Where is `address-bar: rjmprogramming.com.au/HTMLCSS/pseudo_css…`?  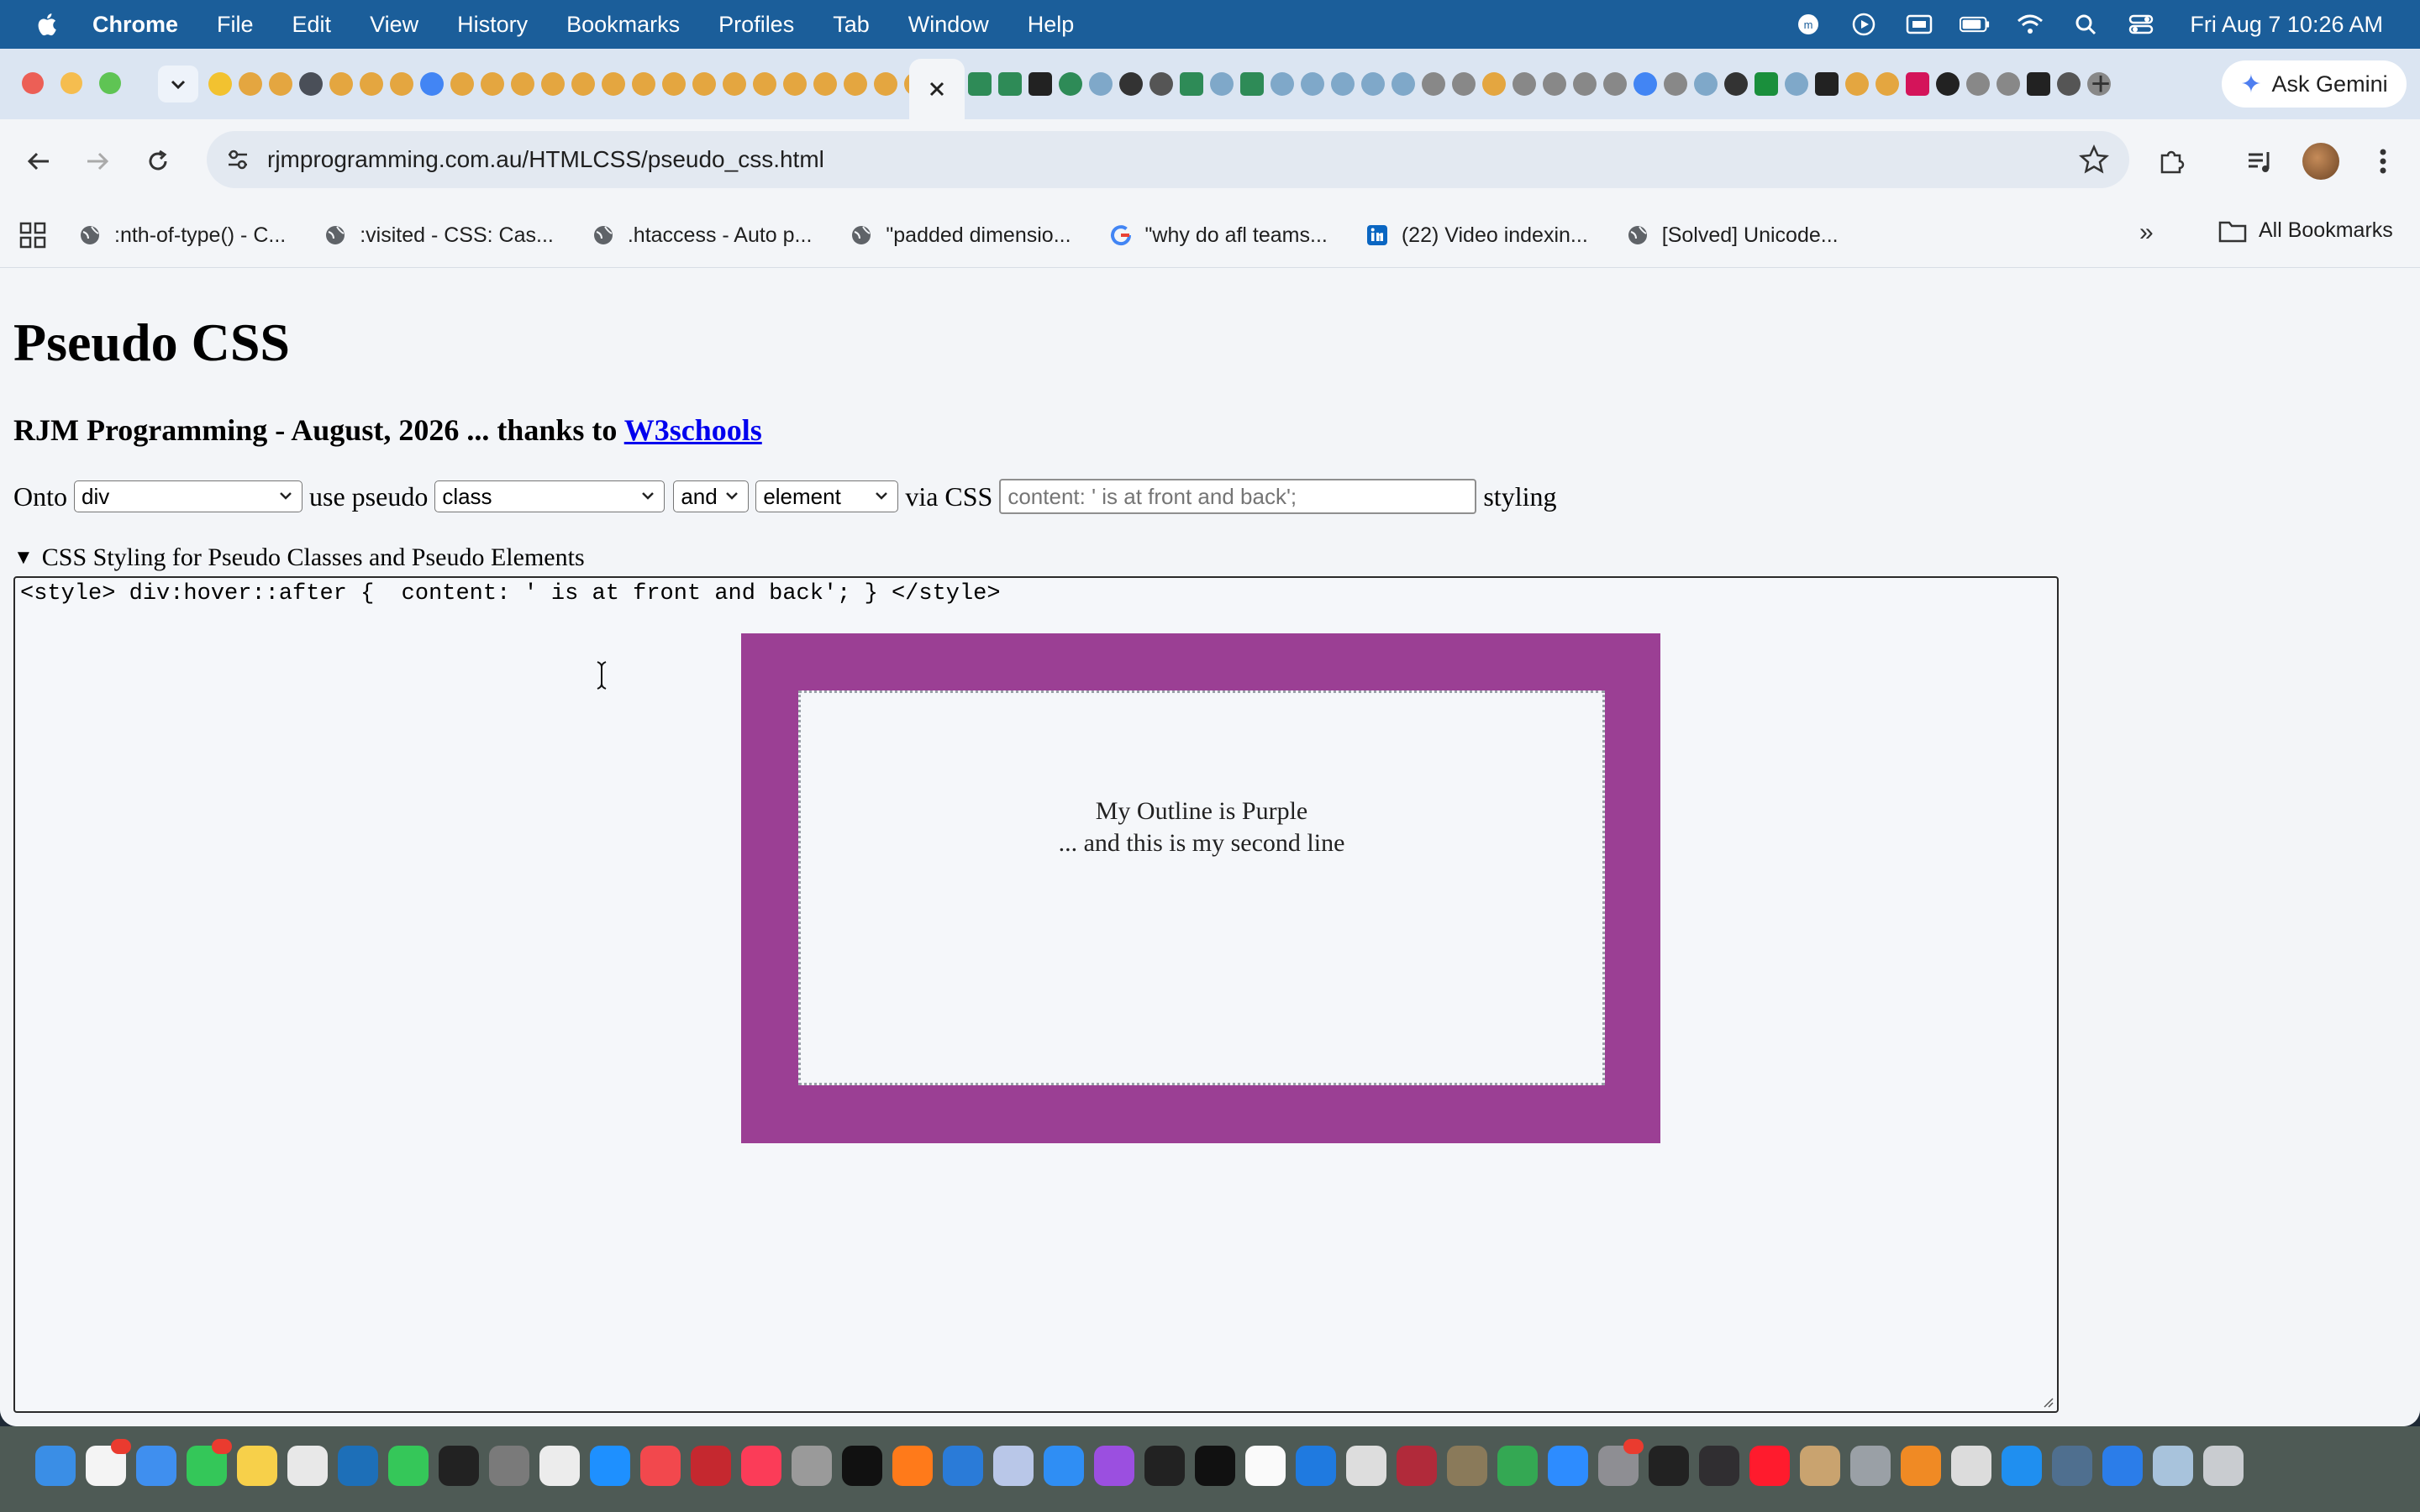
address-bar: rjmprogramming.com.au/HTMLCSS/pseudo_css… is located at coordinates (1168, 159).